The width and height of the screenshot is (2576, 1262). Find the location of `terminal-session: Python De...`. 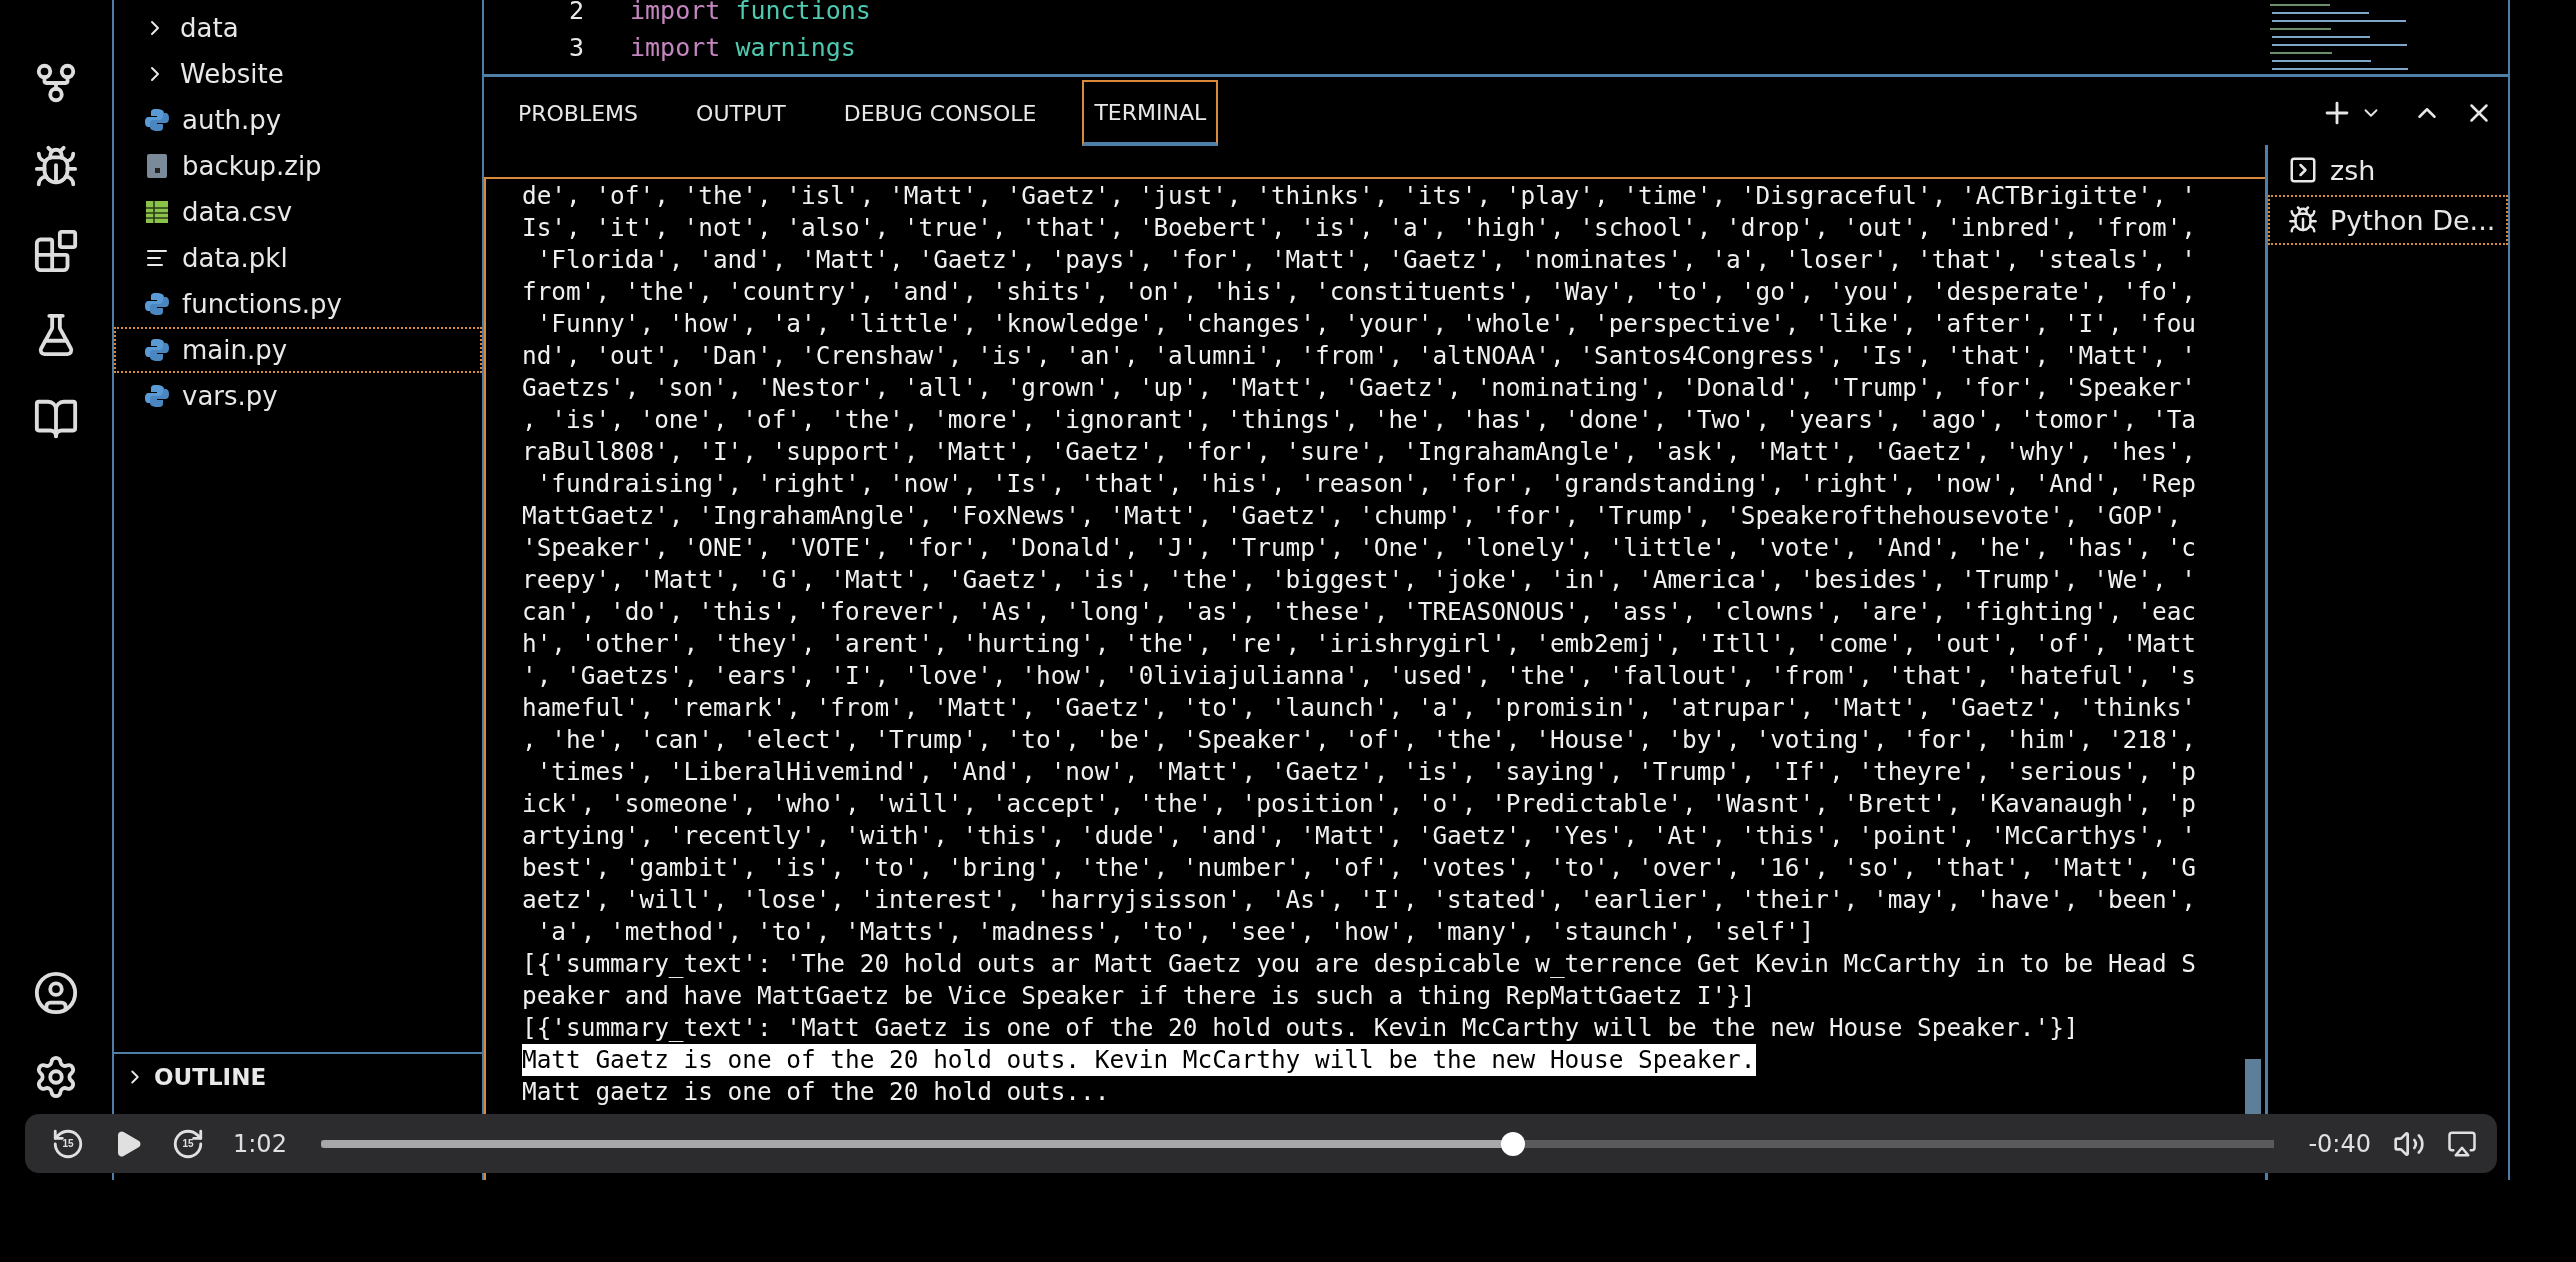

terminal-session: Python De... is located at coordinates (2388, 220).